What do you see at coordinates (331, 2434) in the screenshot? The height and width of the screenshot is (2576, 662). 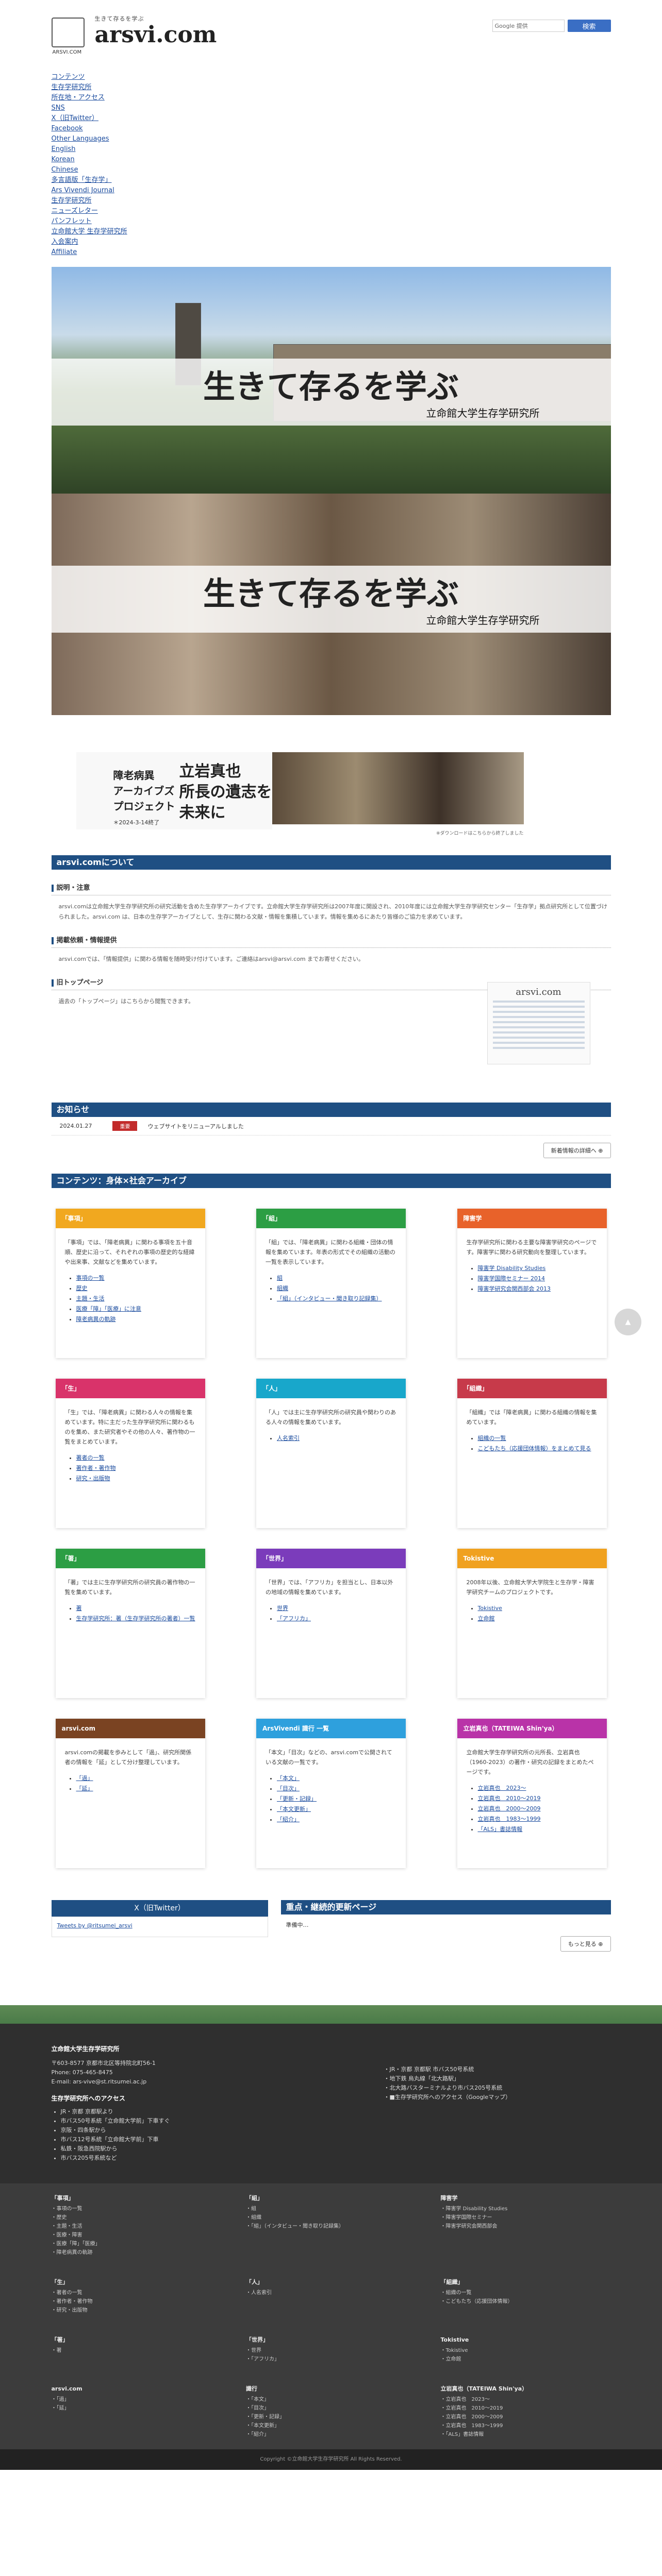 I see `footer-sitemap-link: ・「紹介」` at bounding box center [331, 2434].